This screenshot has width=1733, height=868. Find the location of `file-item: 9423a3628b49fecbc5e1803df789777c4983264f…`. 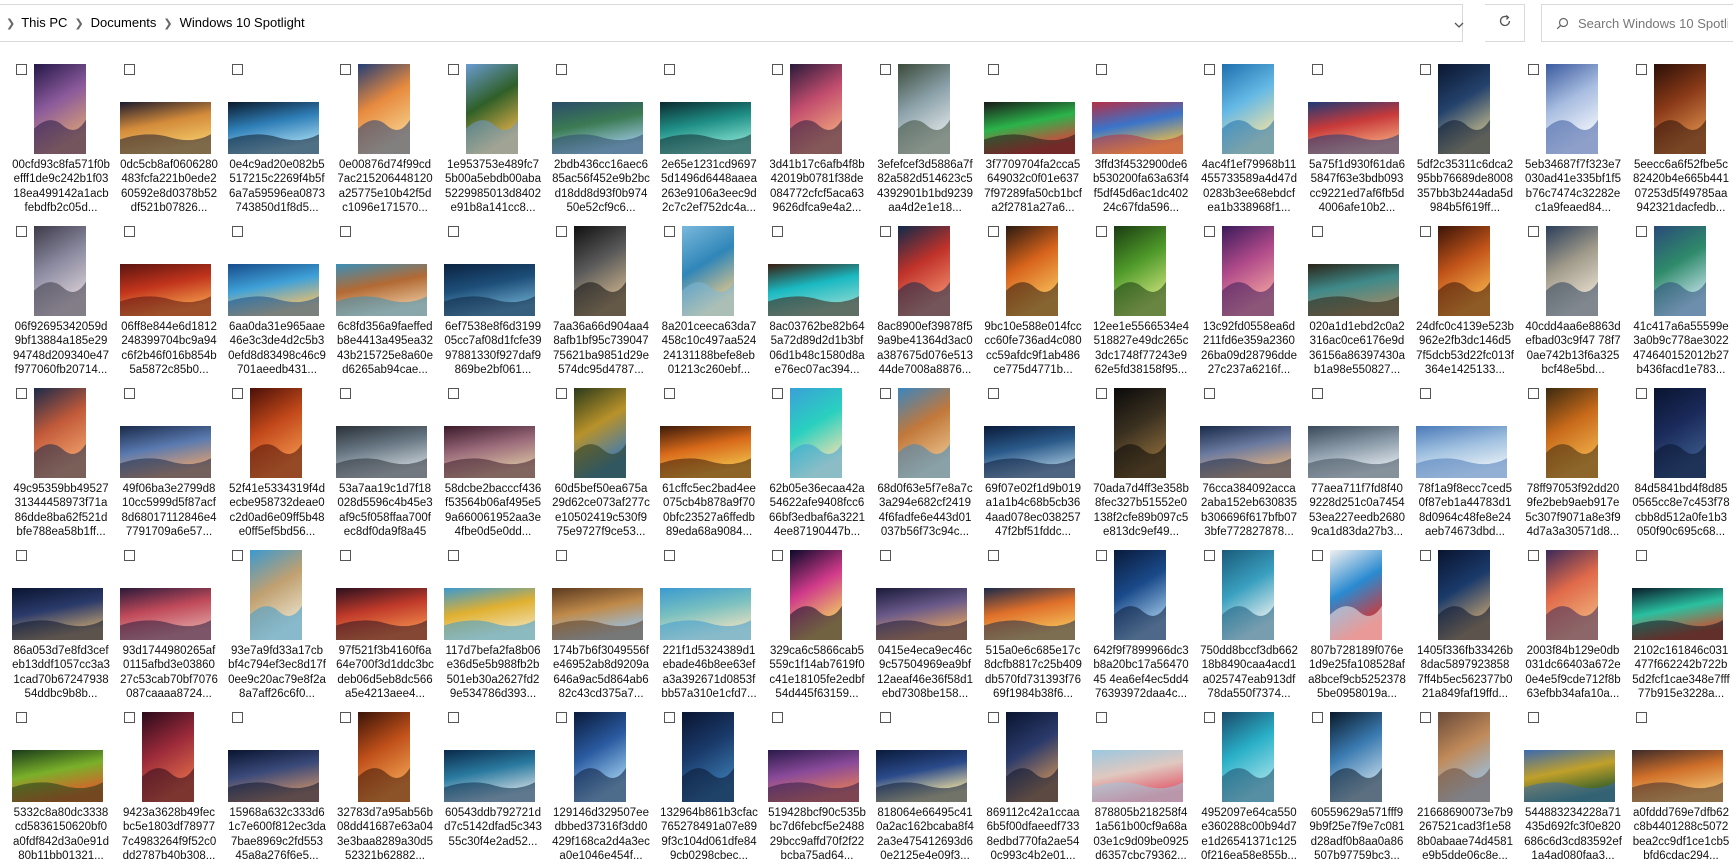

file-item: 9423a3628b49fecbc5e1803df789777c4983264f… is located at coordinates (164, 788).